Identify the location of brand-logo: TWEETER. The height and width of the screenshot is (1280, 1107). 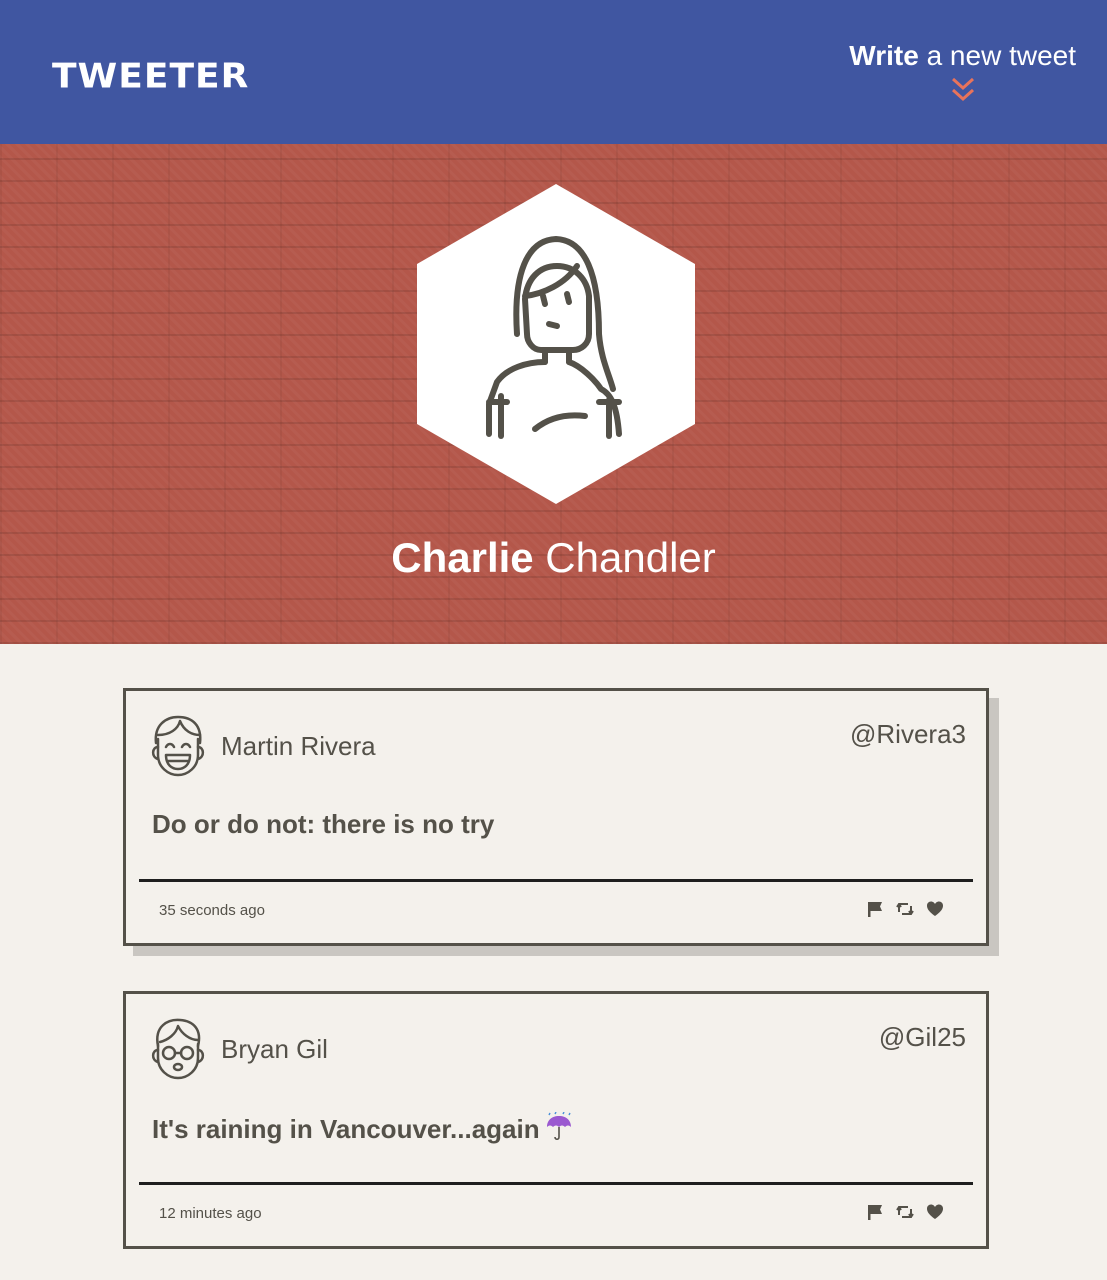
(150, 76).